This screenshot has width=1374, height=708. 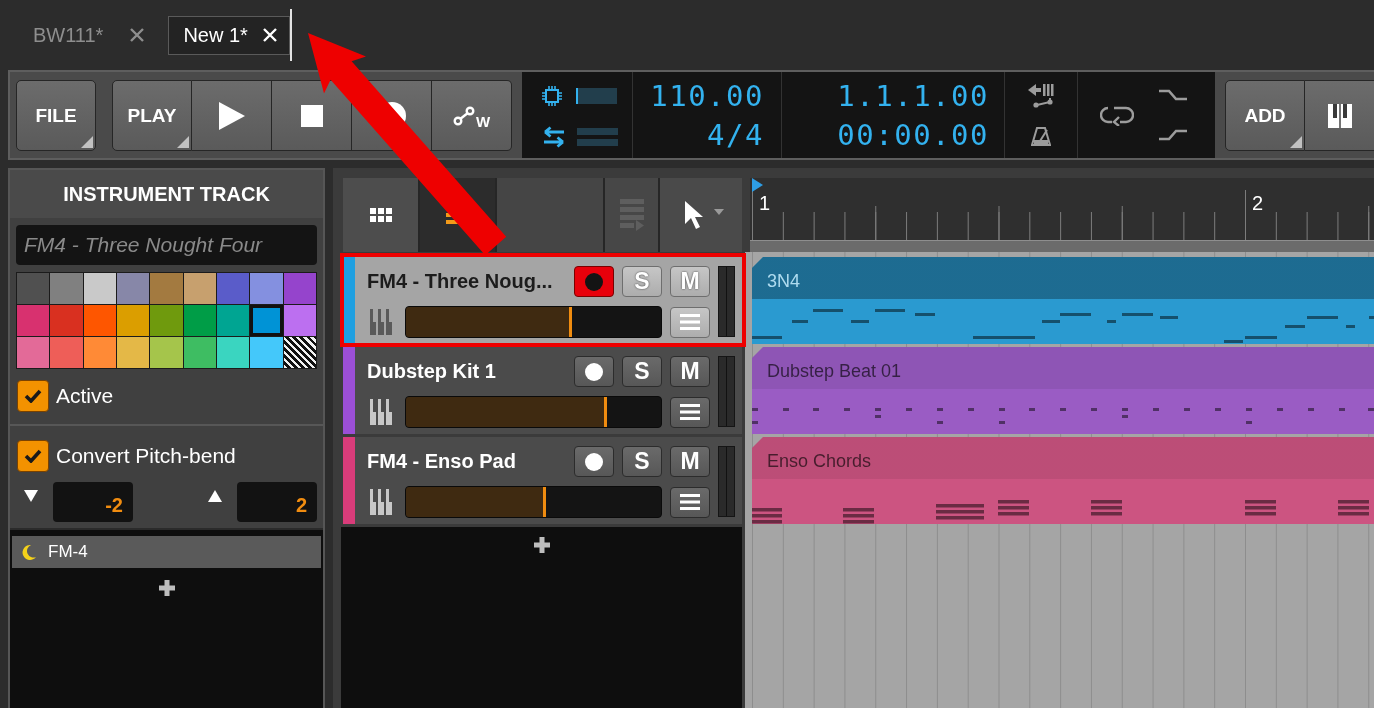 What do you see at coordinates (29, 552) in the screenshot?
I see `moon-icon` at bounding box center [29, 552].